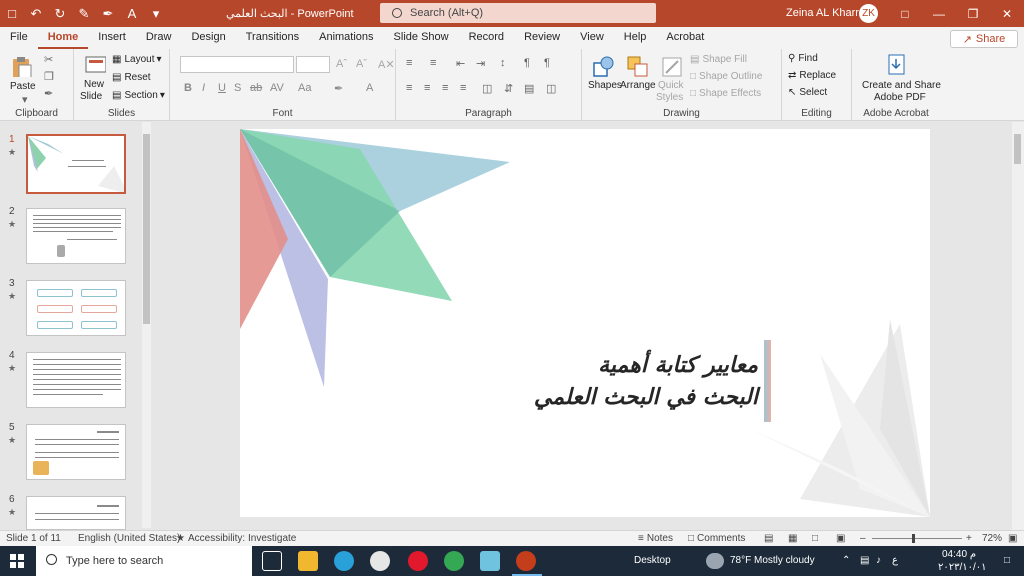 The image size is (1024, 576). I want to click on notifications-icon: □, so click(1007, 560).